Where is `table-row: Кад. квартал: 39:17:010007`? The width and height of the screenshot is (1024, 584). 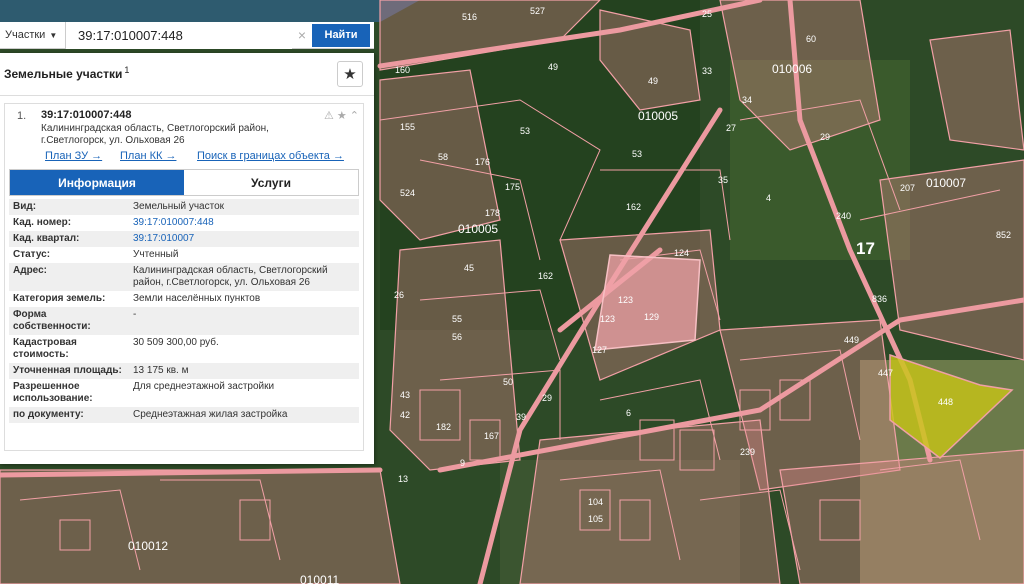
table-row: Кад. квартал: 39:17:010007 is located at coordinates (184, 239).